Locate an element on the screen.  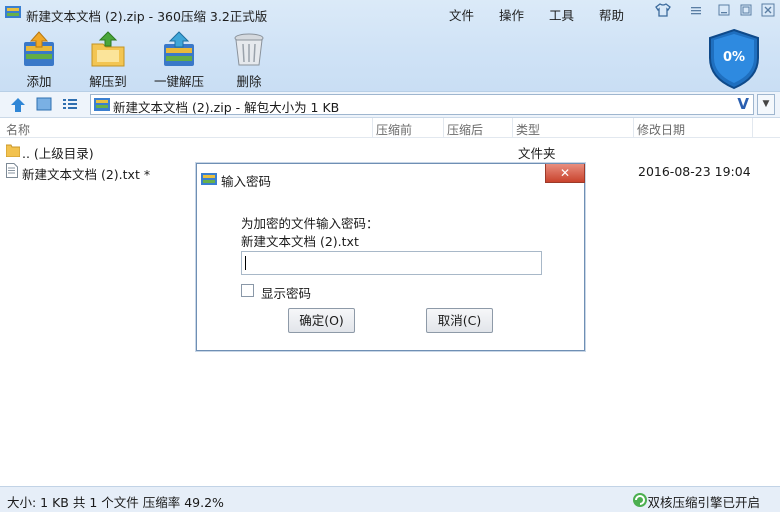
text-file-icon is located at coordinates (12, 170).